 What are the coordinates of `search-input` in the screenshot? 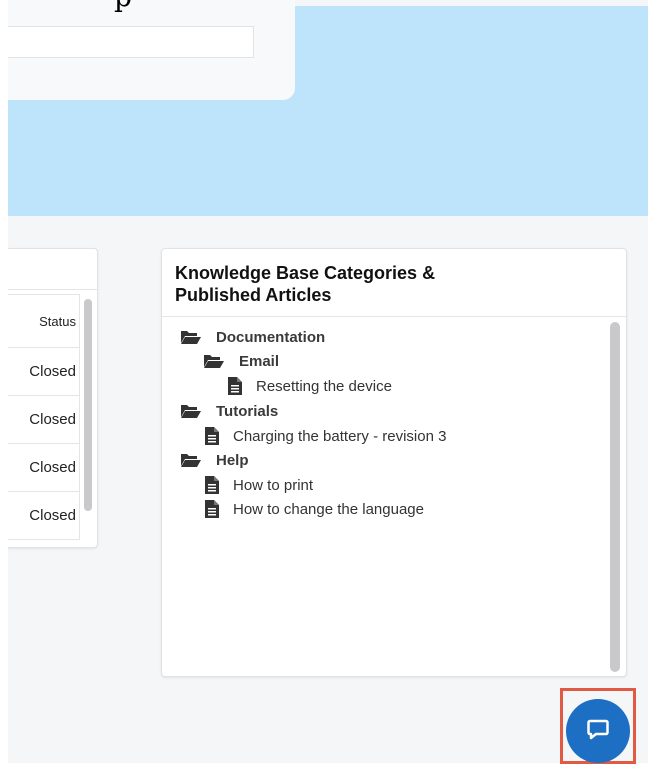 It's located at (131, 42).